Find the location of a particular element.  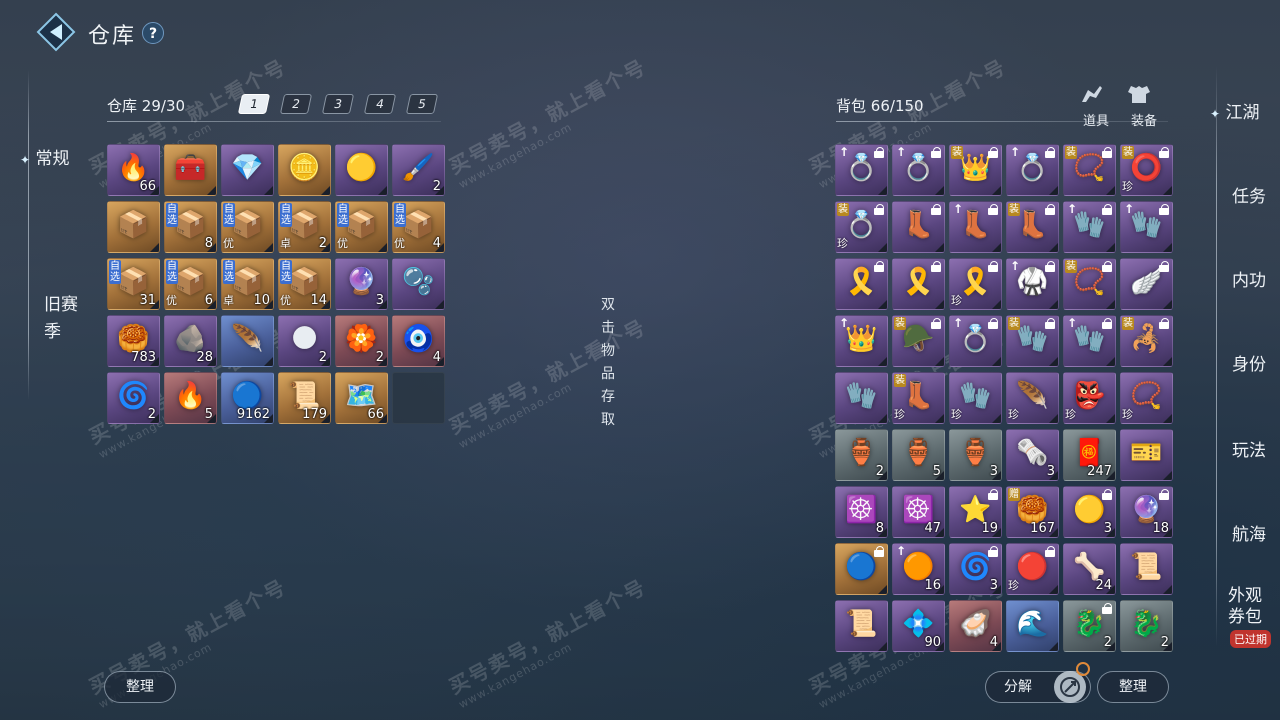

item-slot: 🧰 is located at coordinates (190, 170).